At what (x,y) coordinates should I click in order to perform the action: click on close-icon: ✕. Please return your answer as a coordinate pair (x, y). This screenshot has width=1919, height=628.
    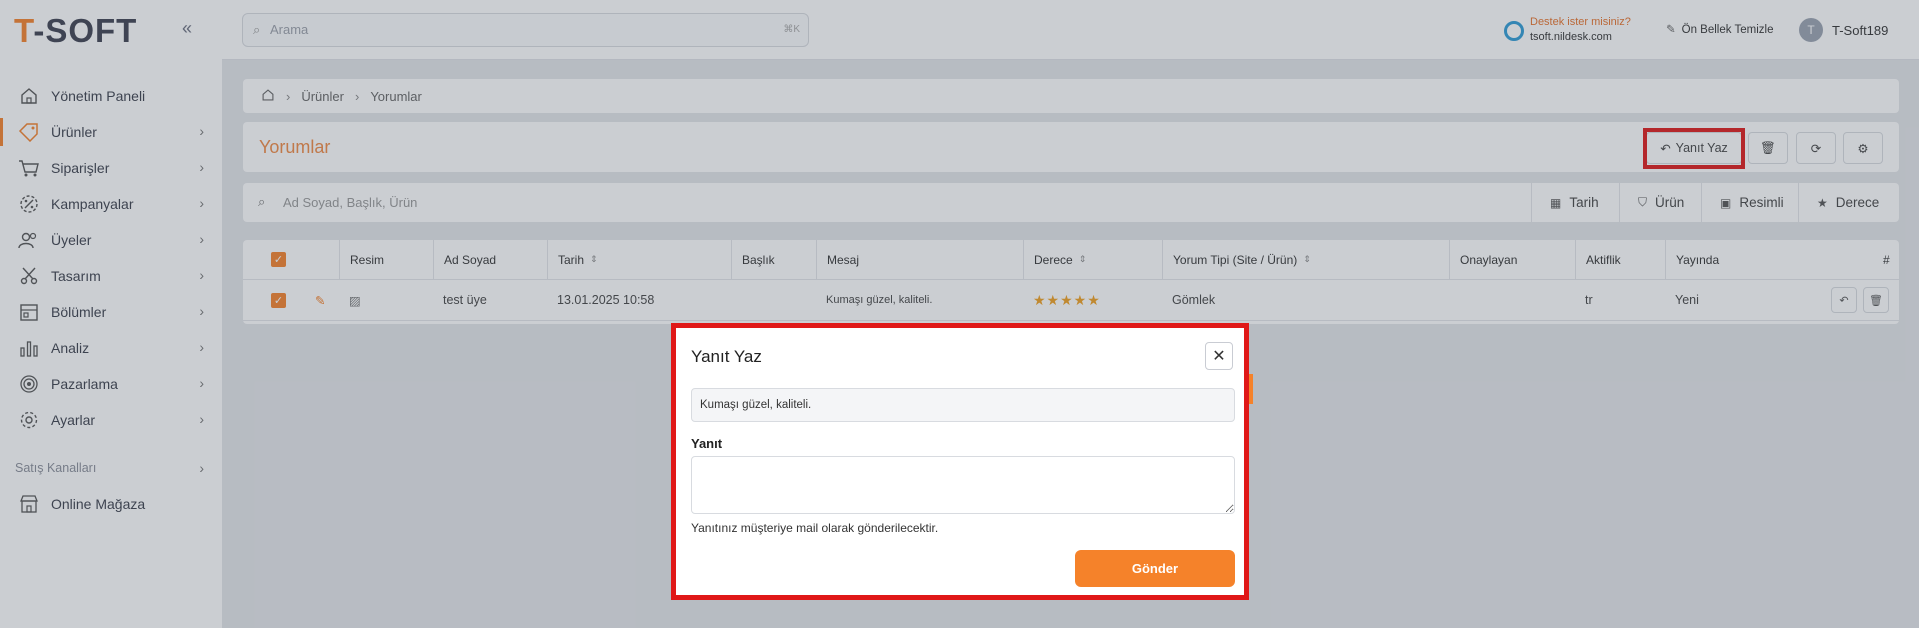
    Looking at the image, I should click on (1219, 356).